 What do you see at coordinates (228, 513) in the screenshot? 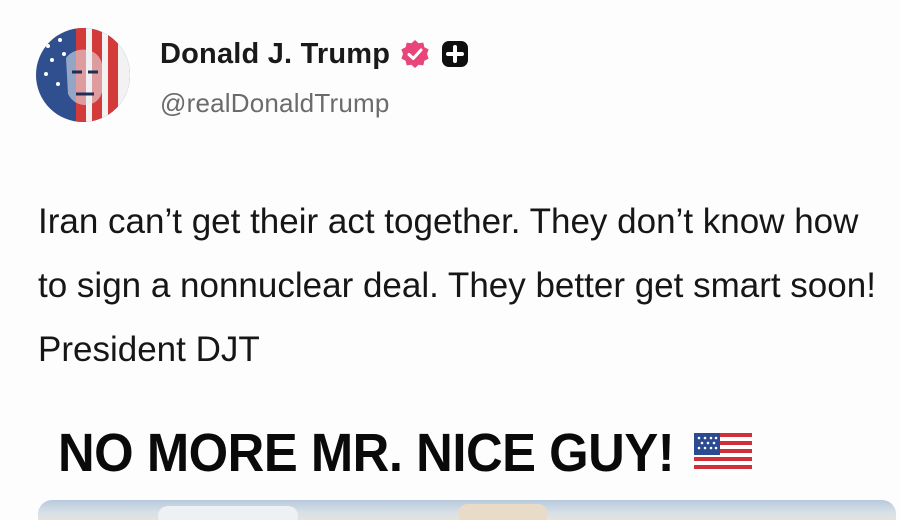
I see `media-image-cloud` at bounding box center [228, 513].